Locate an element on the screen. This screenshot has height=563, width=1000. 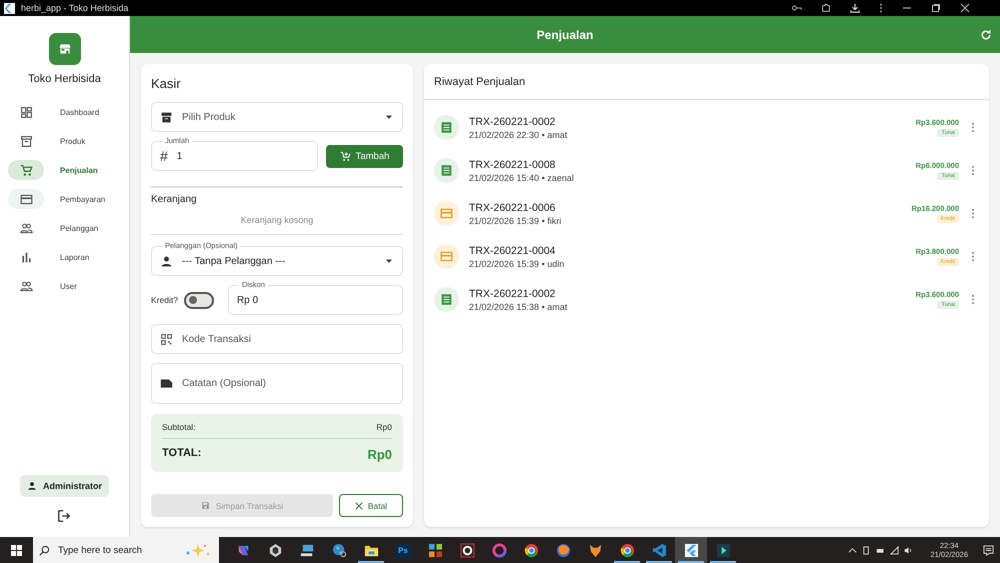
search-icon is located at coordinates (44, 550).